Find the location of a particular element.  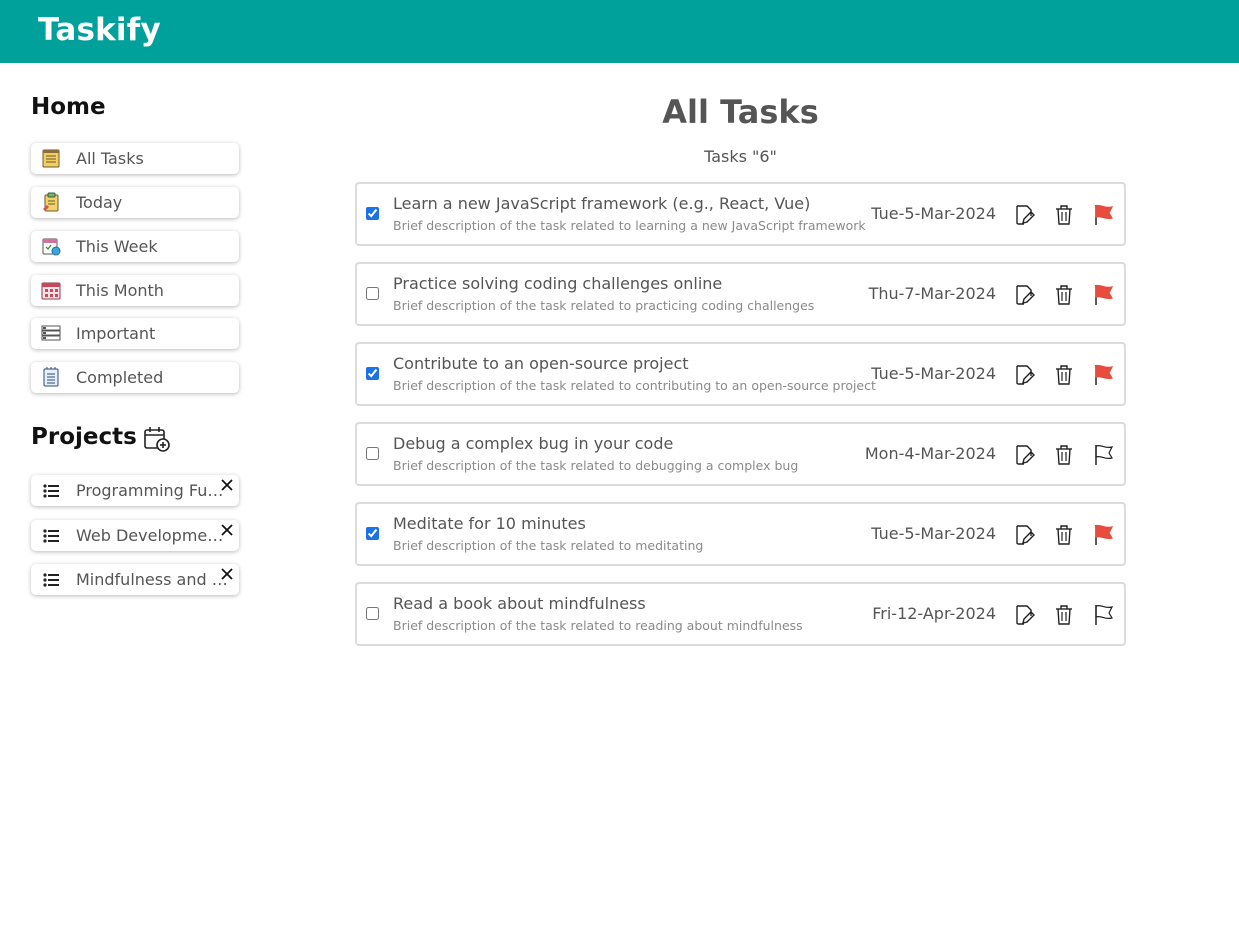

project-label: Programming Fundamentals is located at coordinates (152, 490).